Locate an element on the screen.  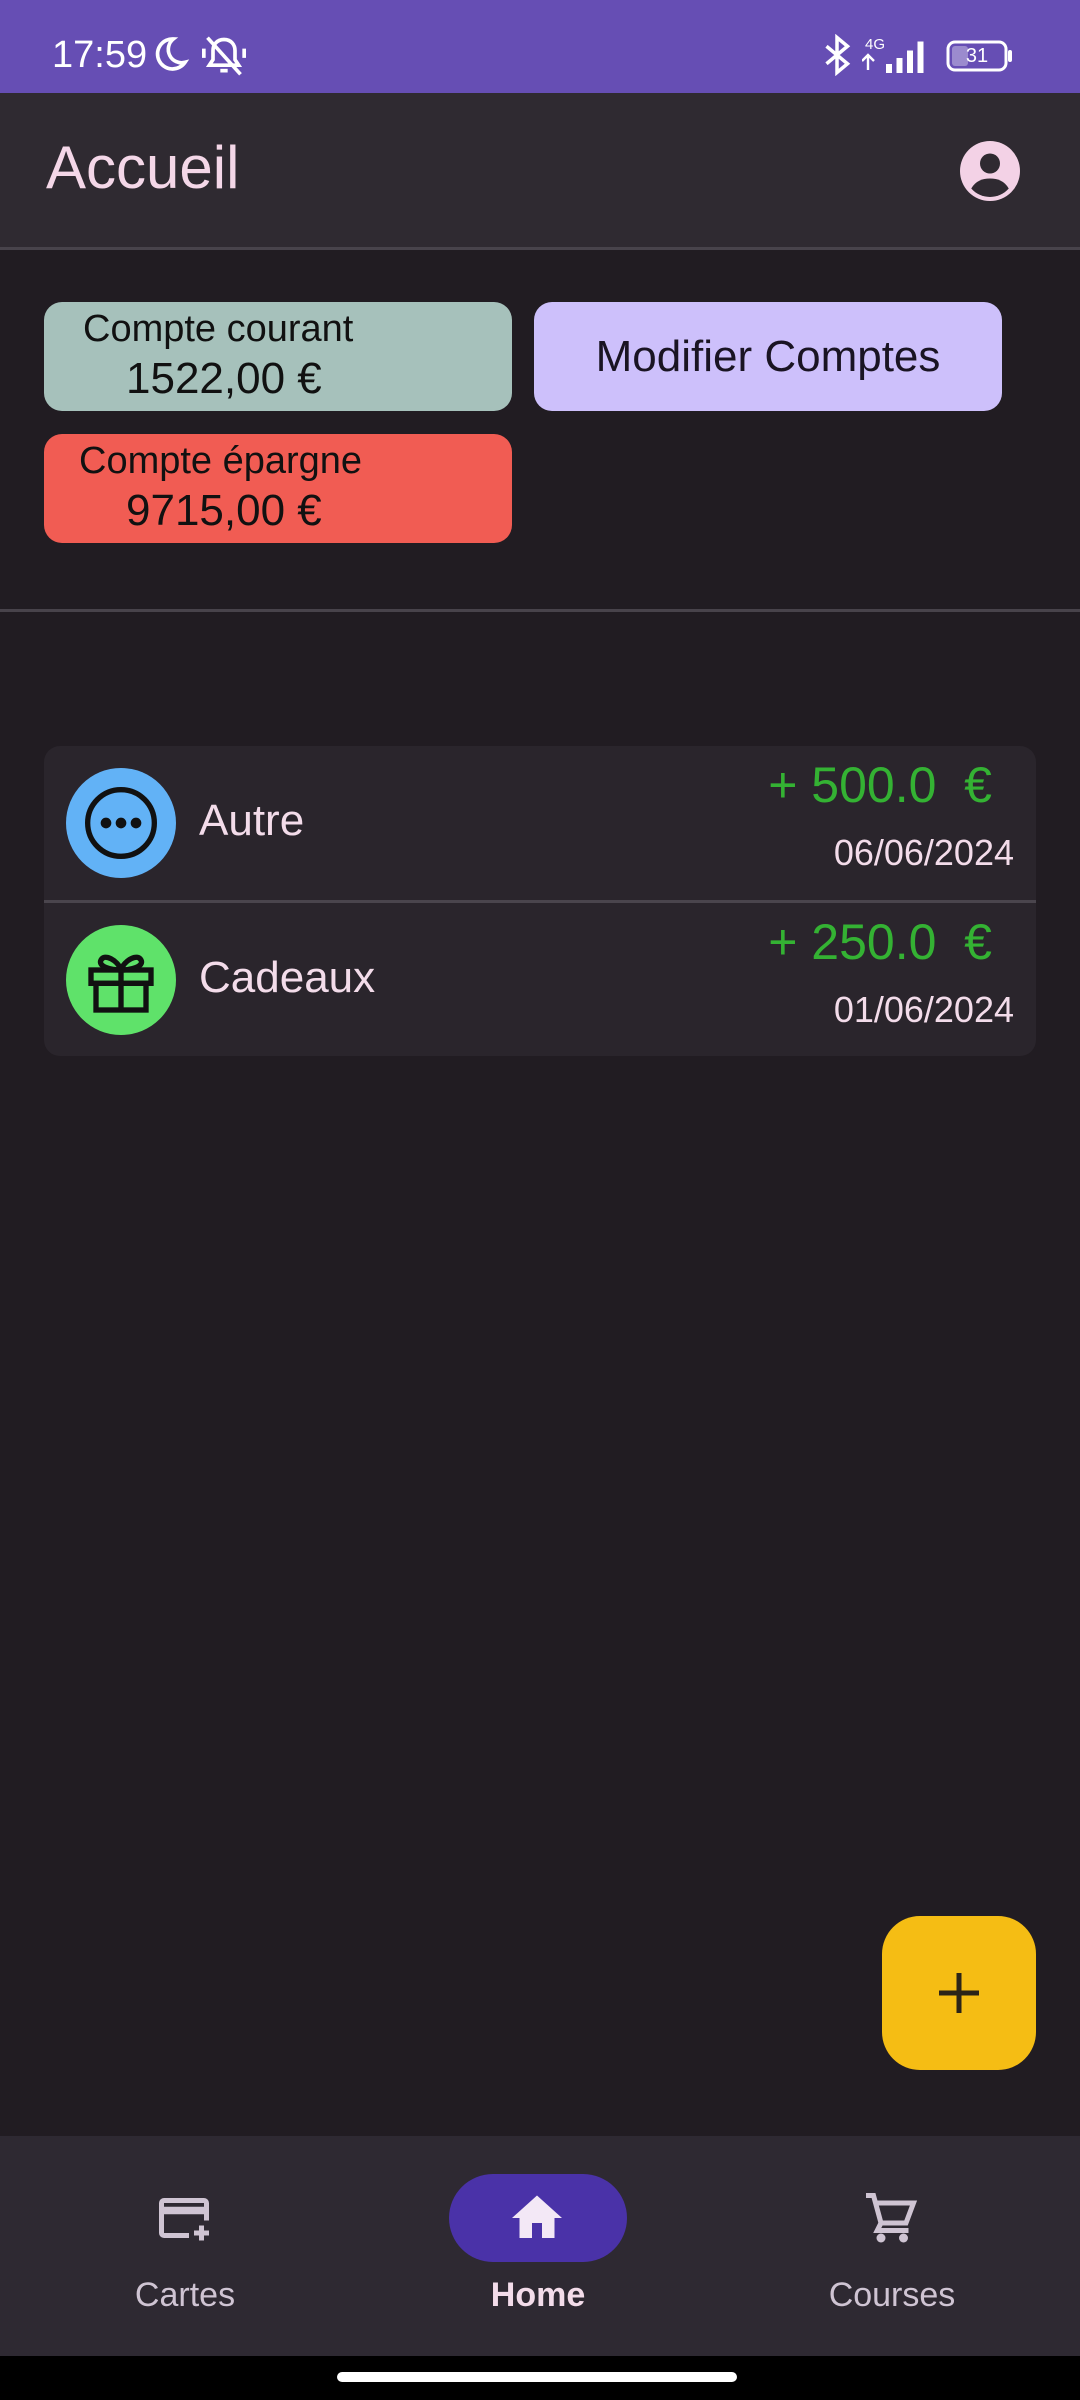
gesture-area is located at coordinates (540, 2378).